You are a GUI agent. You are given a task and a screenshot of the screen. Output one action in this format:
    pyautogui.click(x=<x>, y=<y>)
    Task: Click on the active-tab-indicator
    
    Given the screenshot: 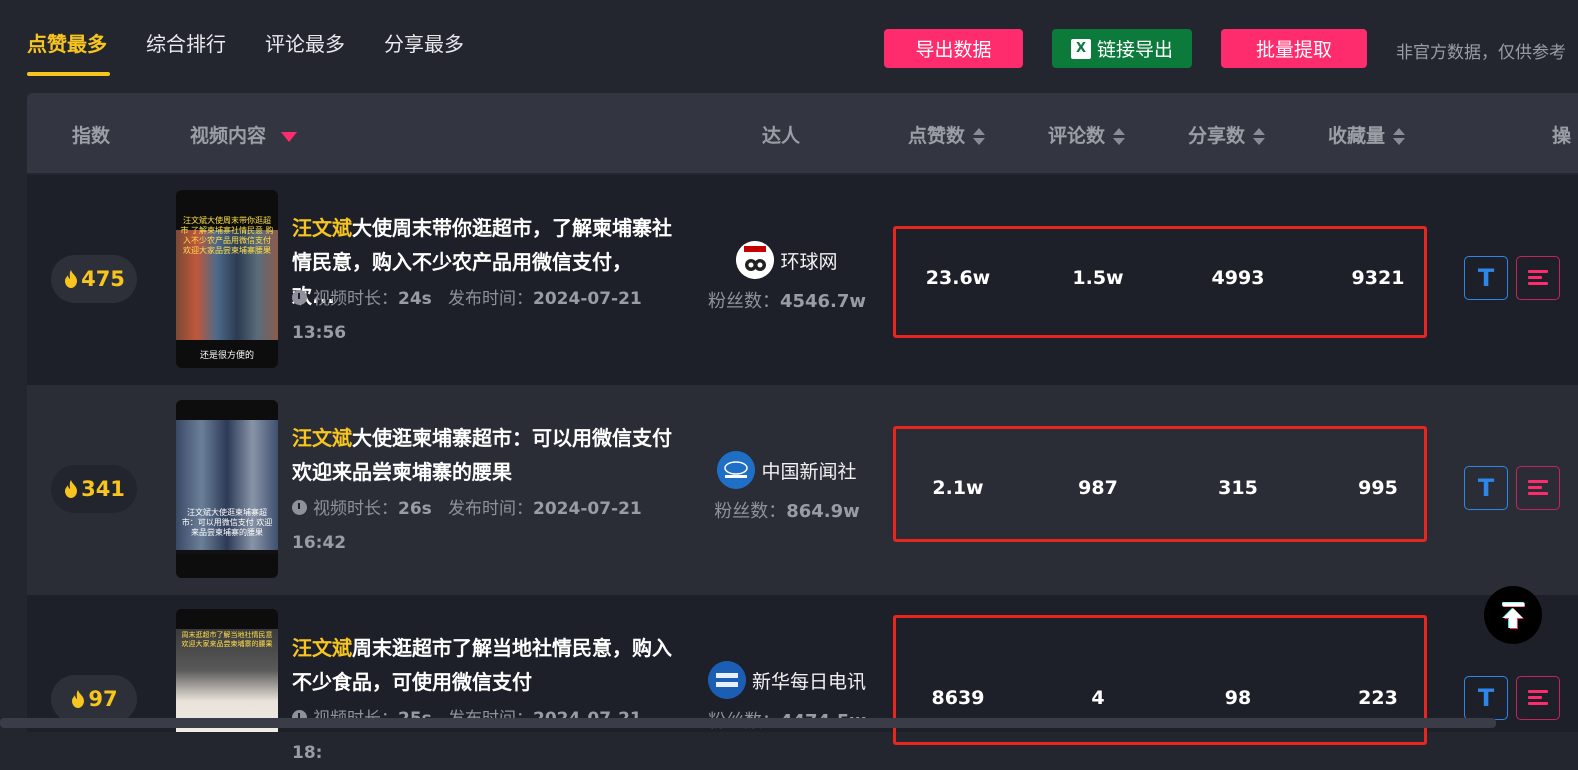 What is the action you would take?
    pyautogui.click(x=68, y=74)
    